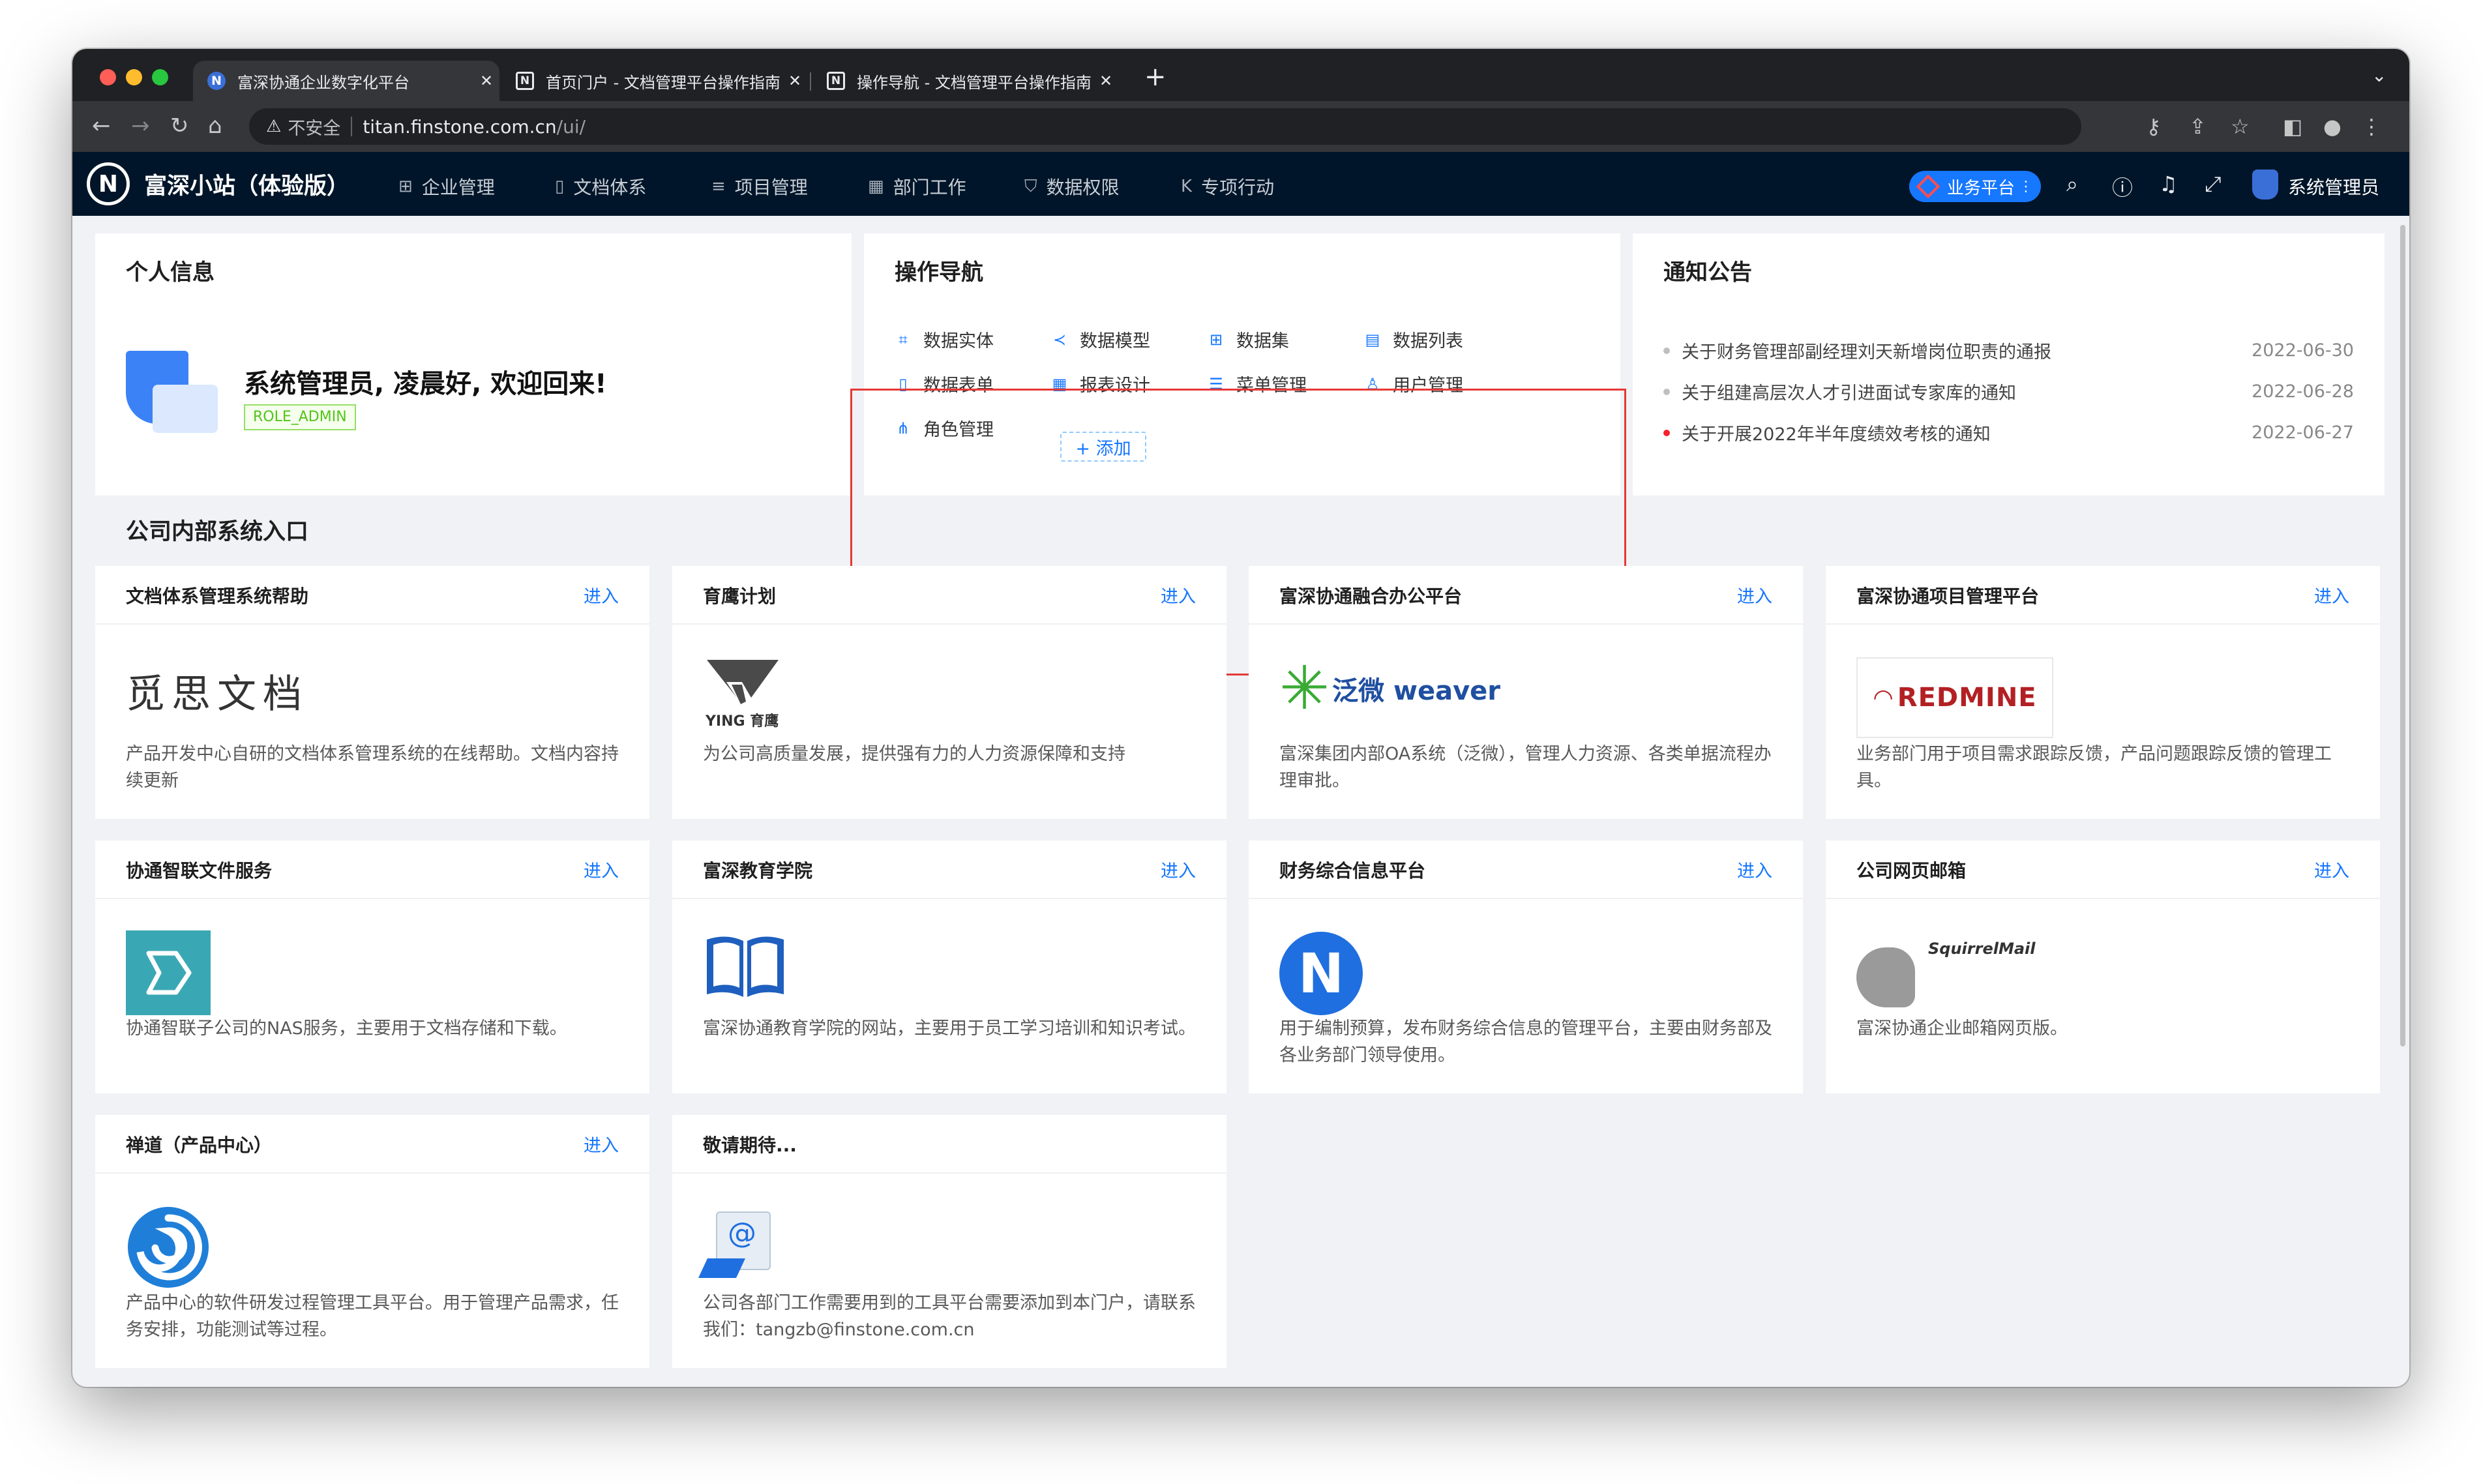 Image resolution: width=2483 pixels, height=1484 pixels. I want to click on bell-icon: ♫, so click(2168, 183).